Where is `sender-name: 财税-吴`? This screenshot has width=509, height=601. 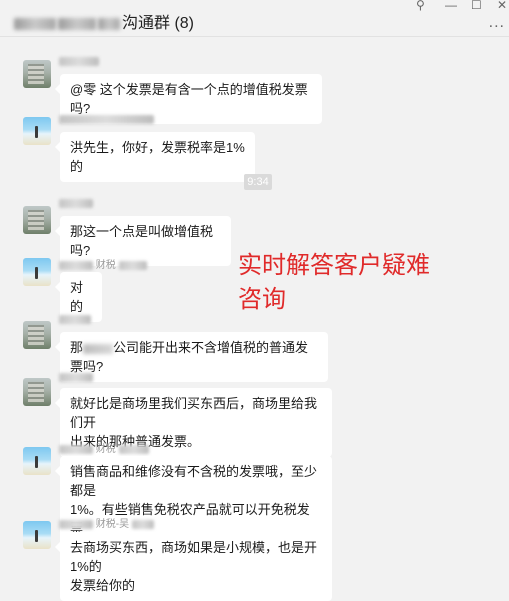 sender-name: 财税-吴 is located at coordinates (106, 522).